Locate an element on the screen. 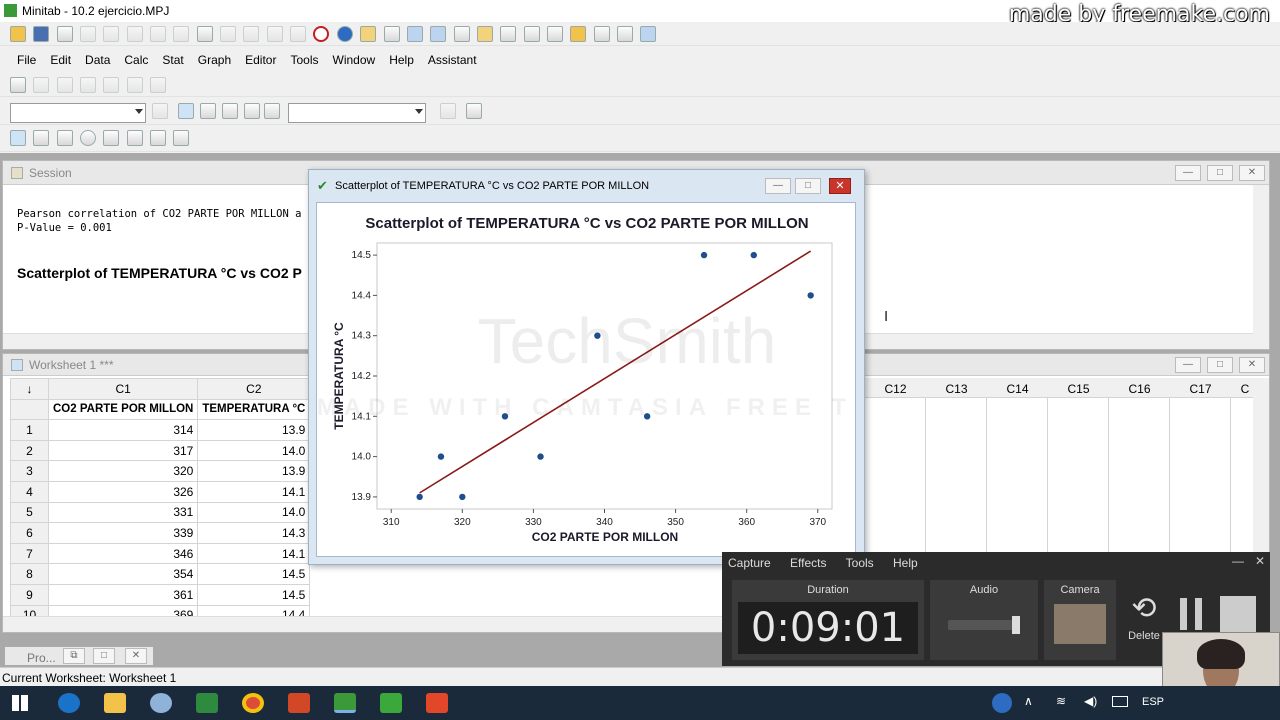 The width and height of the screenshot is (1280, 720). rectangle-icon is located at coordinates (64, 138).